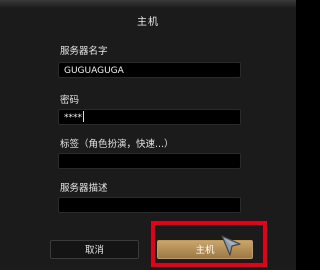 This screenshot has height=270, width=320. I want to click on text-caret, so click(83, 116).